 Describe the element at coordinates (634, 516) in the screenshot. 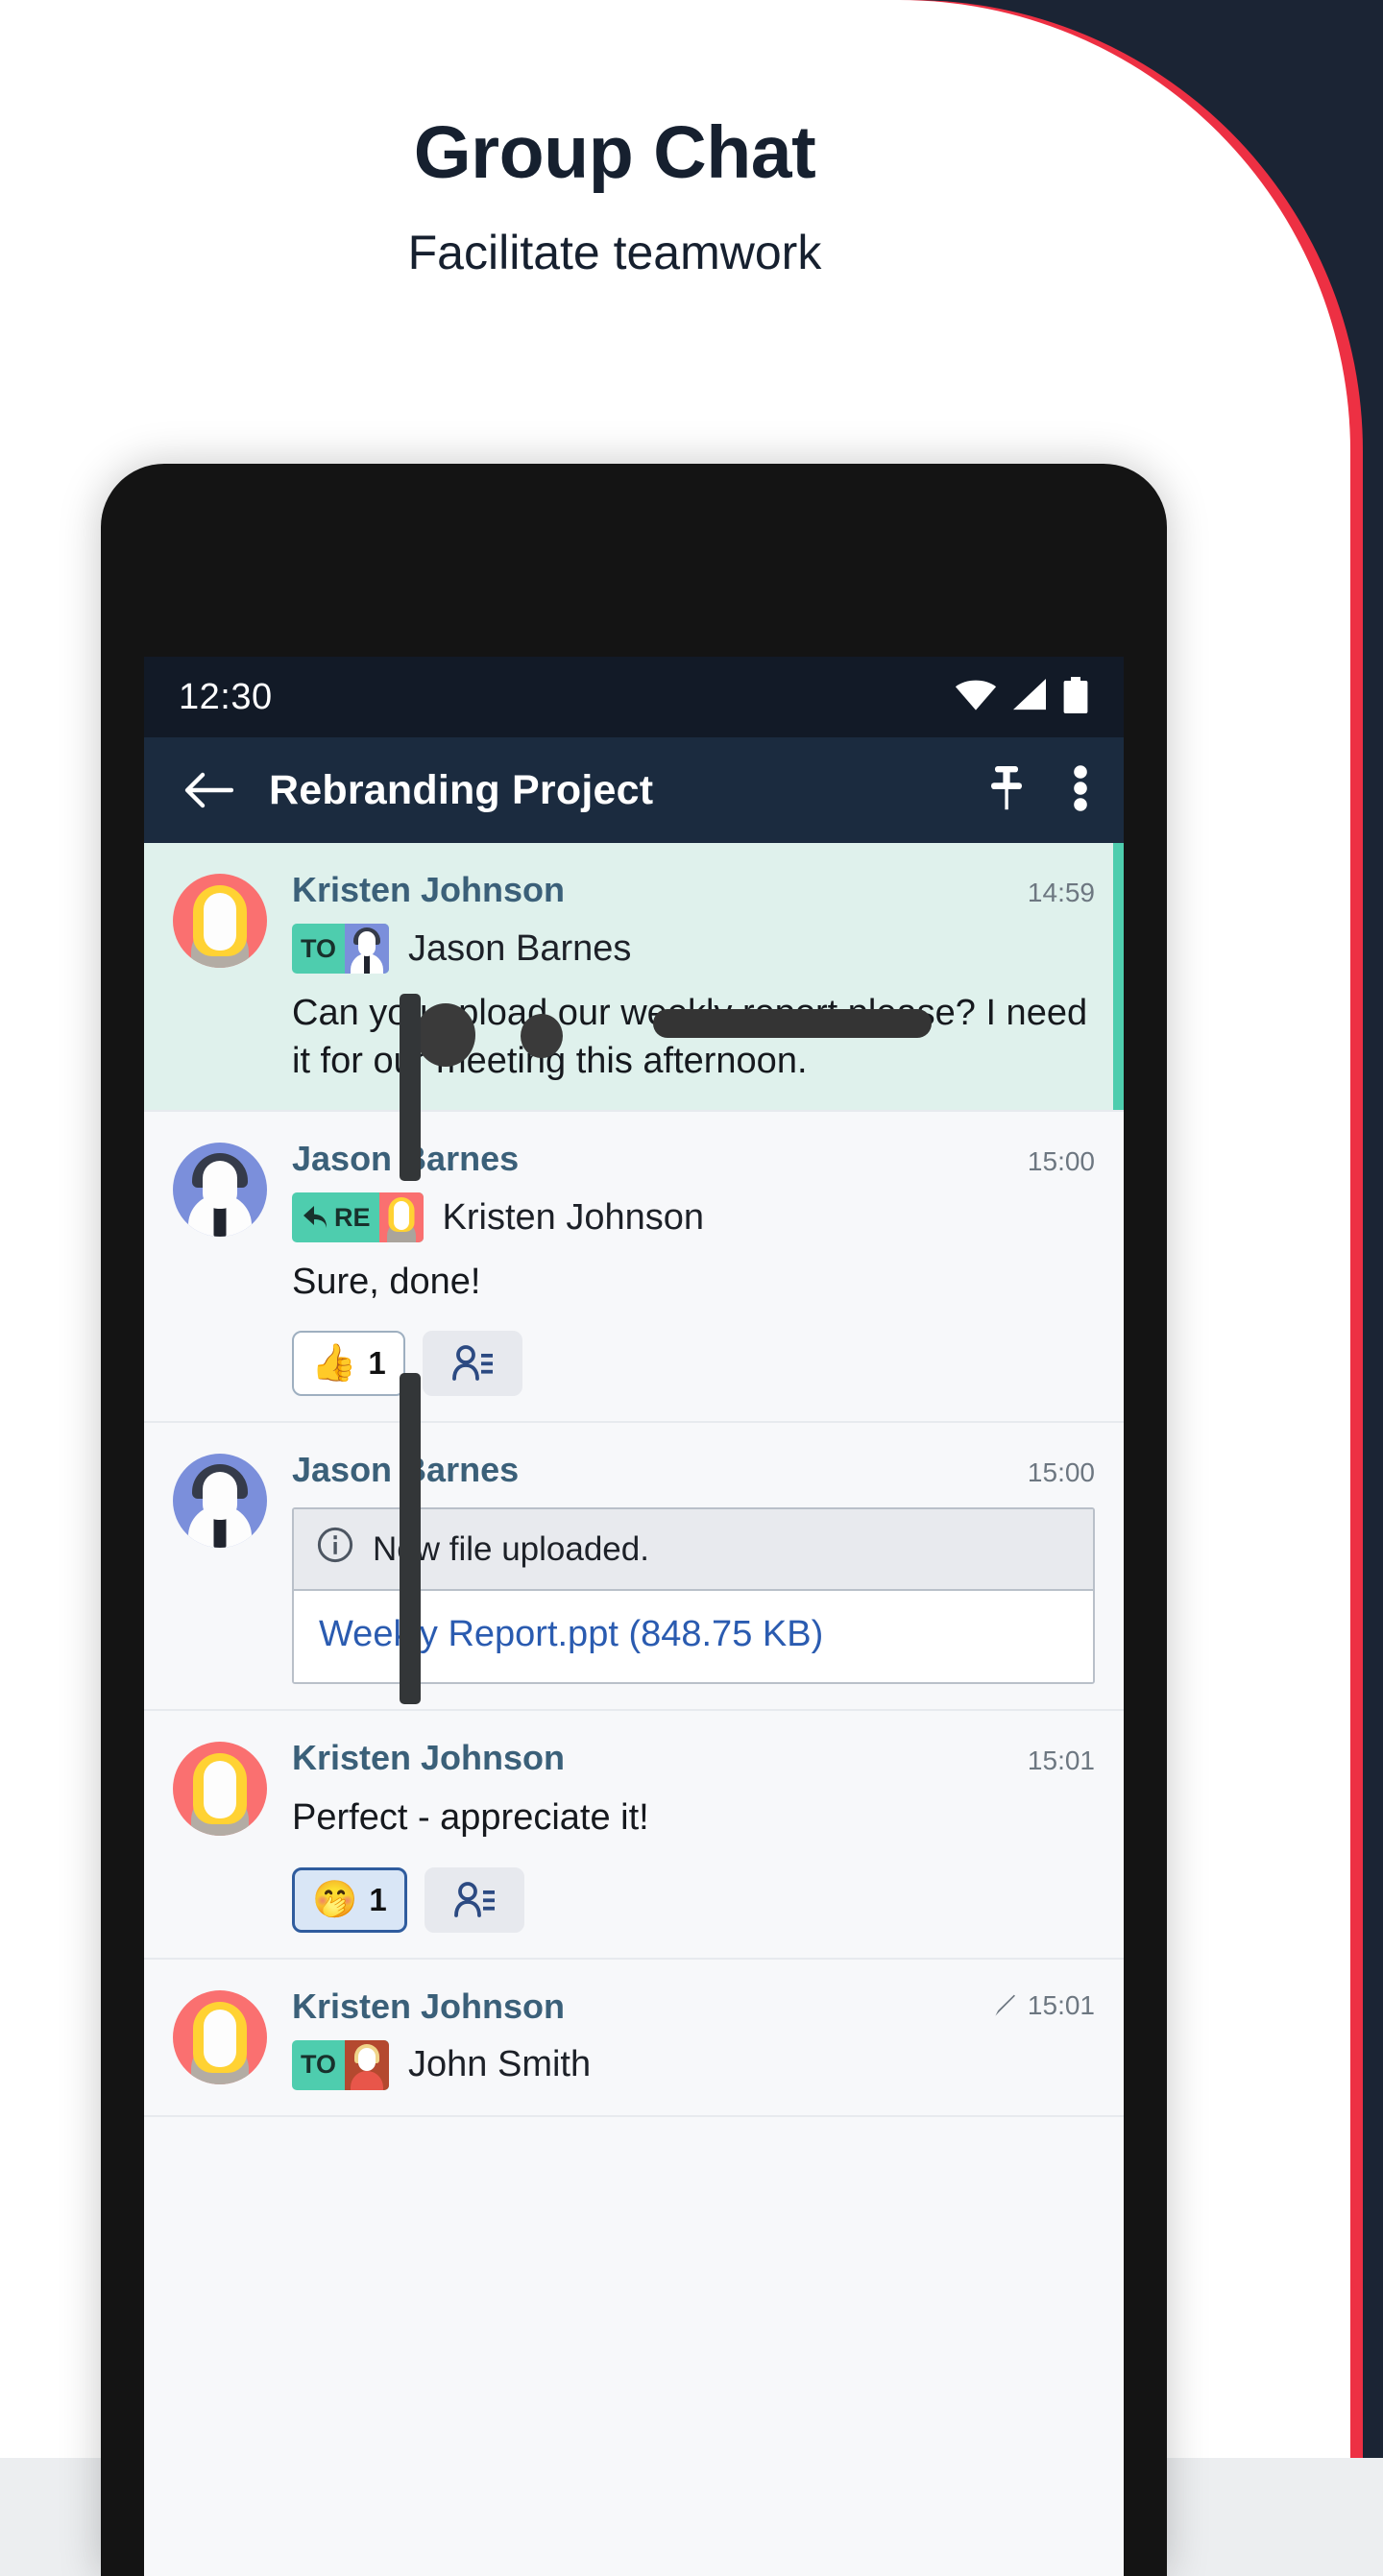

I see `phone-bezel-top` at that location.